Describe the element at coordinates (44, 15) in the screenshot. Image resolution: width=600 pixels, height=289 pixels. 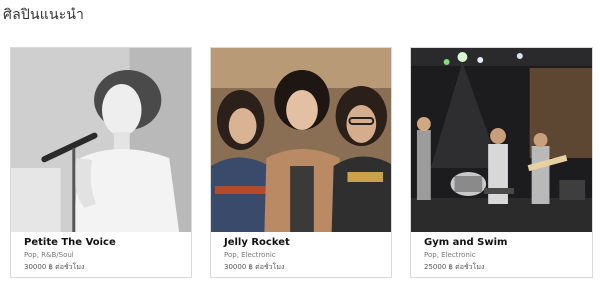
I see `page-title: ศิลปินแนะนำ` at that location.